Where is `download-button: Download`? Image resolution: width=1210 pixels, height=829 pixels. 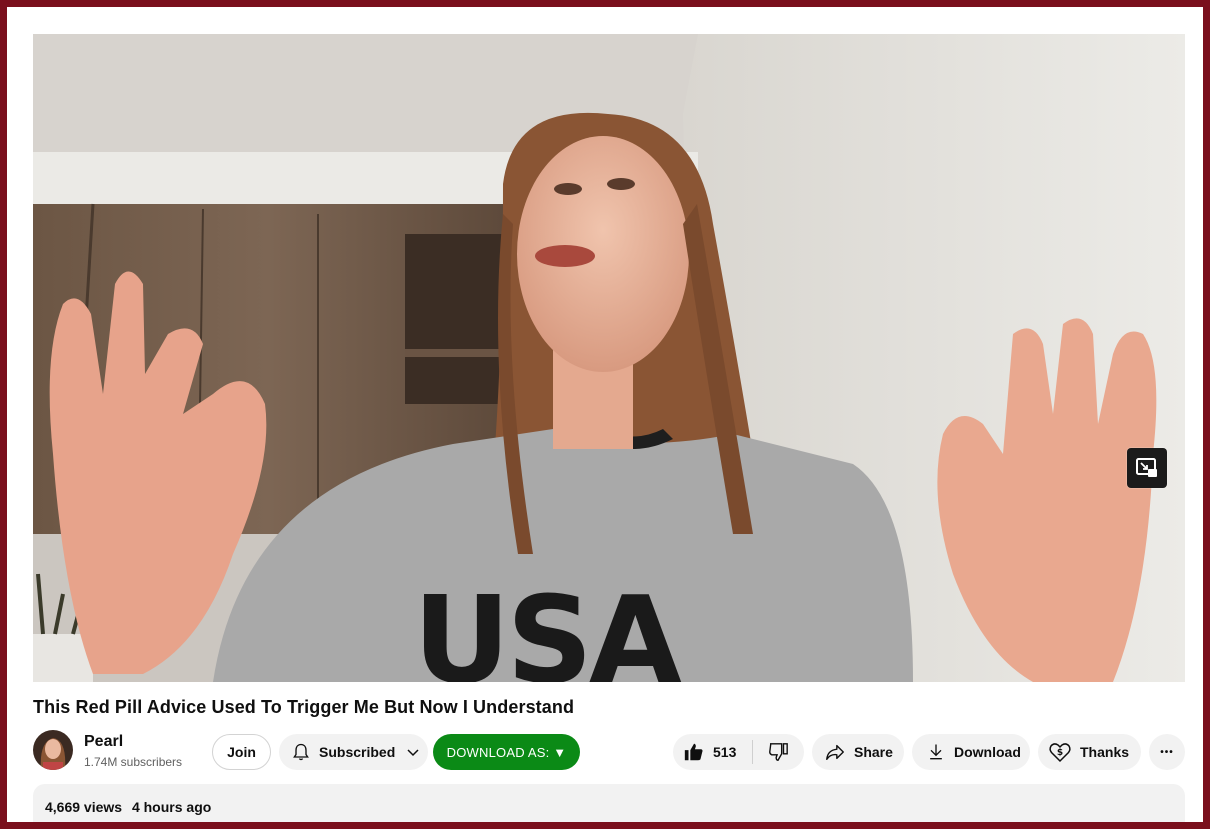 download-button: Download is located at coordinates (971, 752).